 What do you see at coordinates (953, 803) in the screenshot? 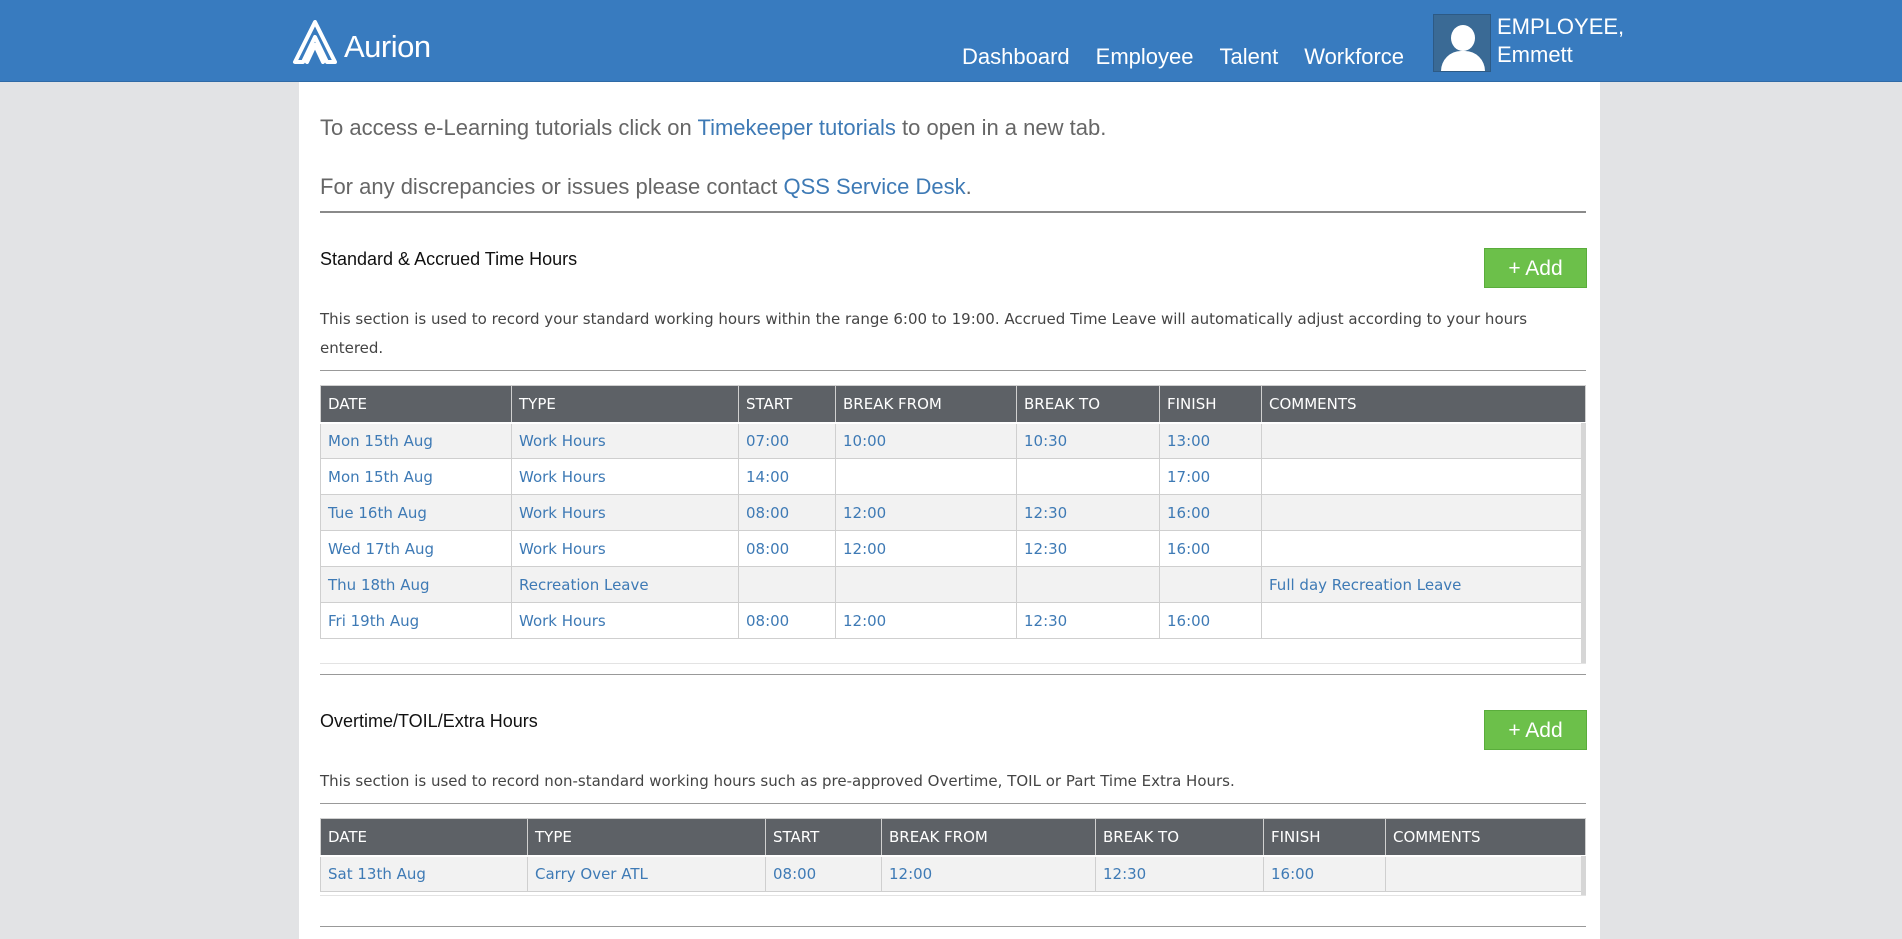
I see `overtime-description-divider` at bounding box center [953, 803].